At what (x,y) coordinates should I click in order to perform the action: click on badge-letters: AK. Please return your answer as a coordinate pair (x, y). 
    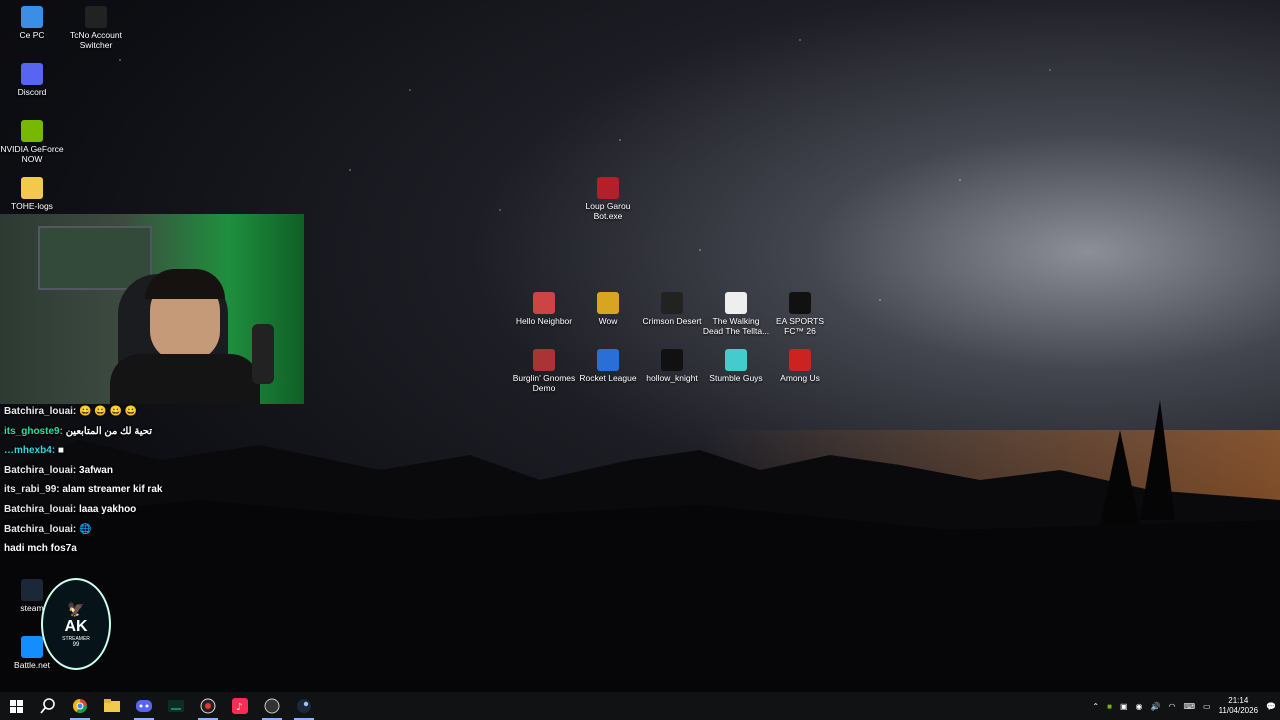
    Looking at the image, I should click on (76, 626).